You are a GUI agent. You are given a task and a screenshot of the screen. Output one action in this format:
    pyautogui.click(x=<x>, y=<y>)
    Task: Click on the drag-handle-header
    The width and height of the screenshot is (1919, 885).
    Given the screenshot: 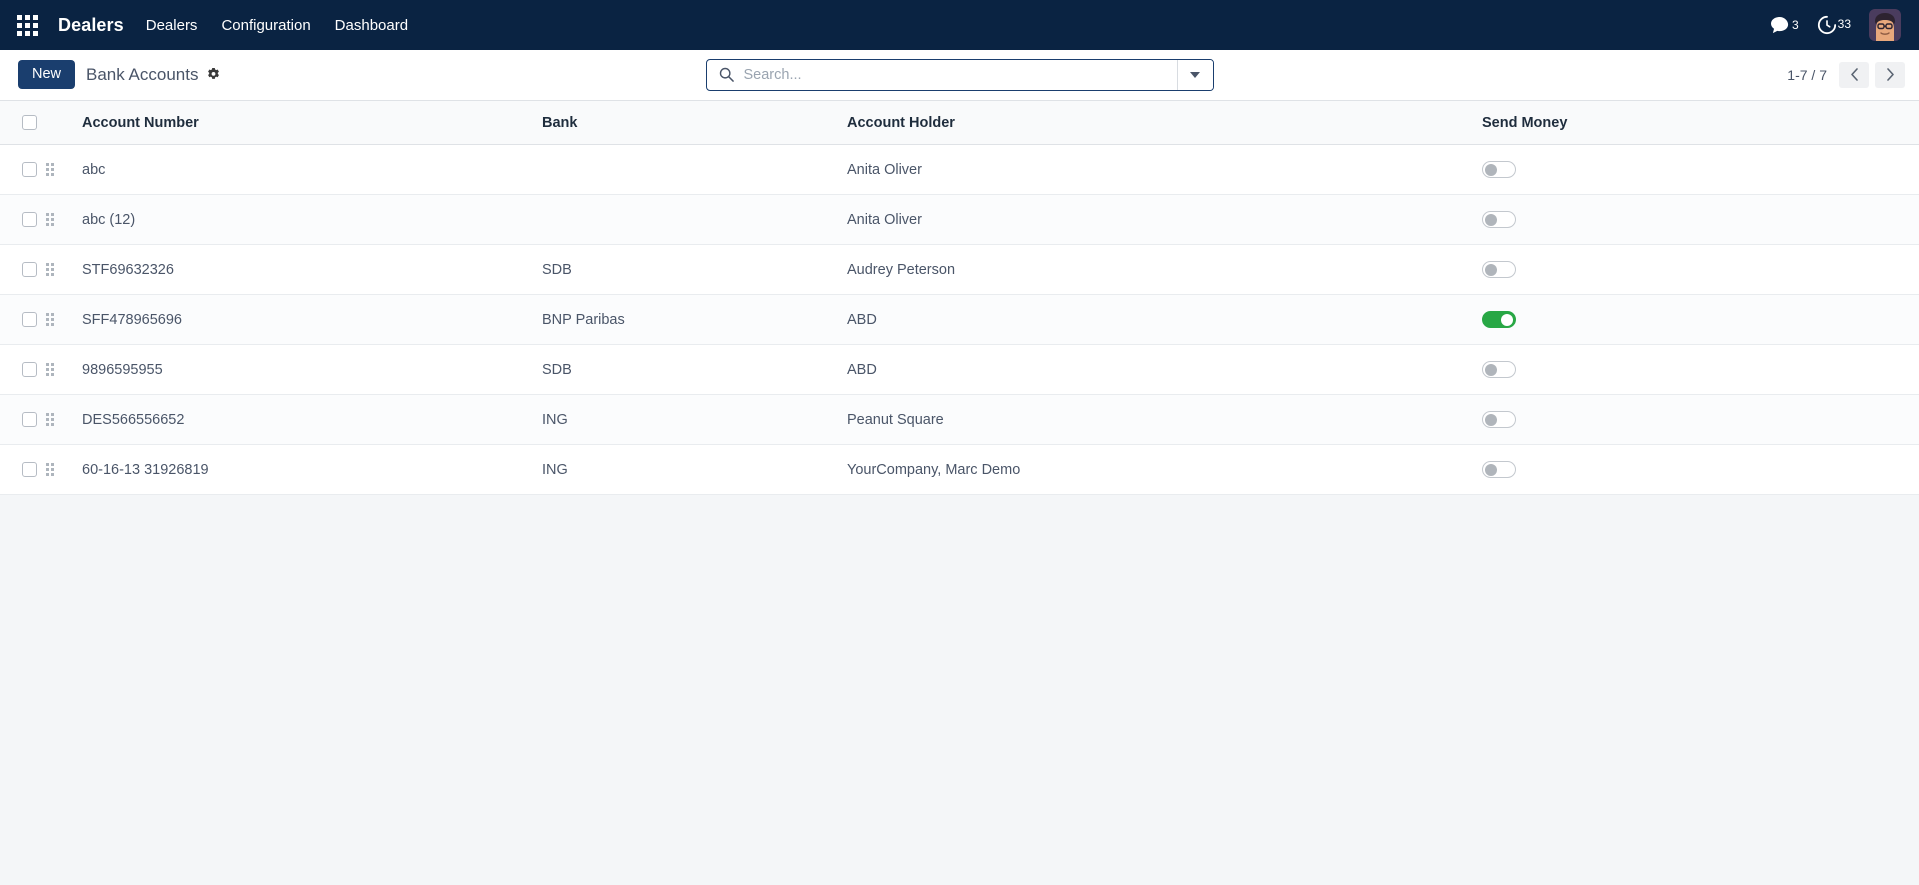 What is the action you would take?
    pyautogui.click(x=64, y=122)
    